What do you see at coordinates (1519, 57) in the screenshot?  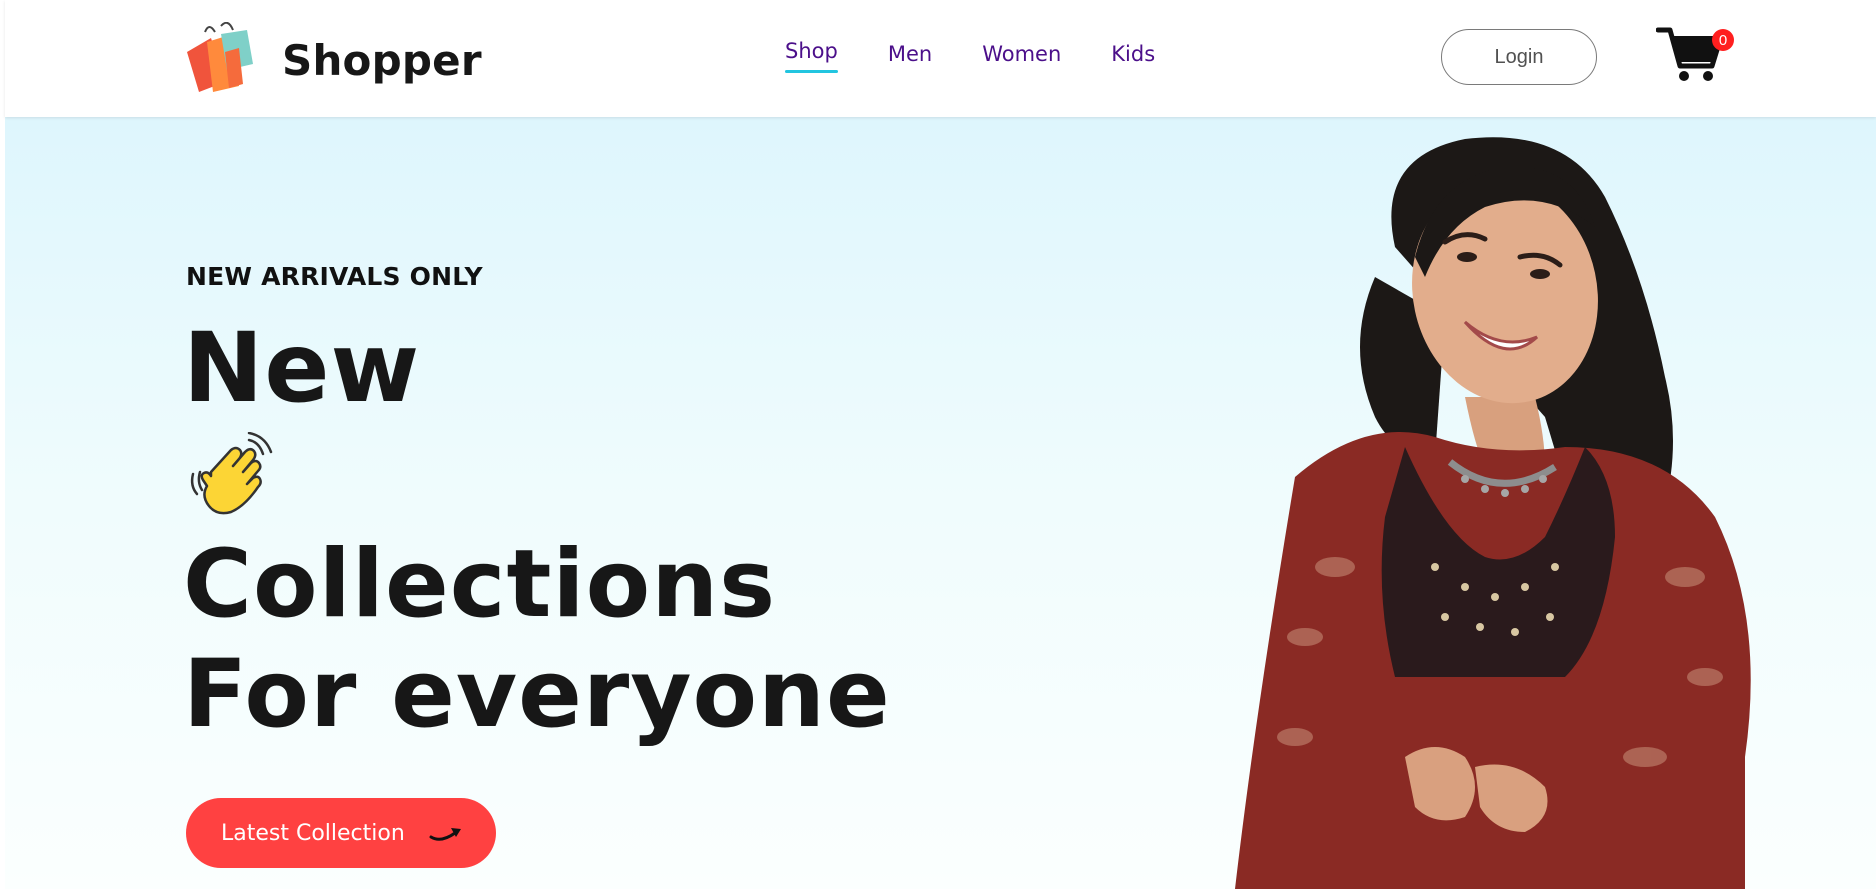 I see `login-button: Login` at bounding box center [1519, 57].